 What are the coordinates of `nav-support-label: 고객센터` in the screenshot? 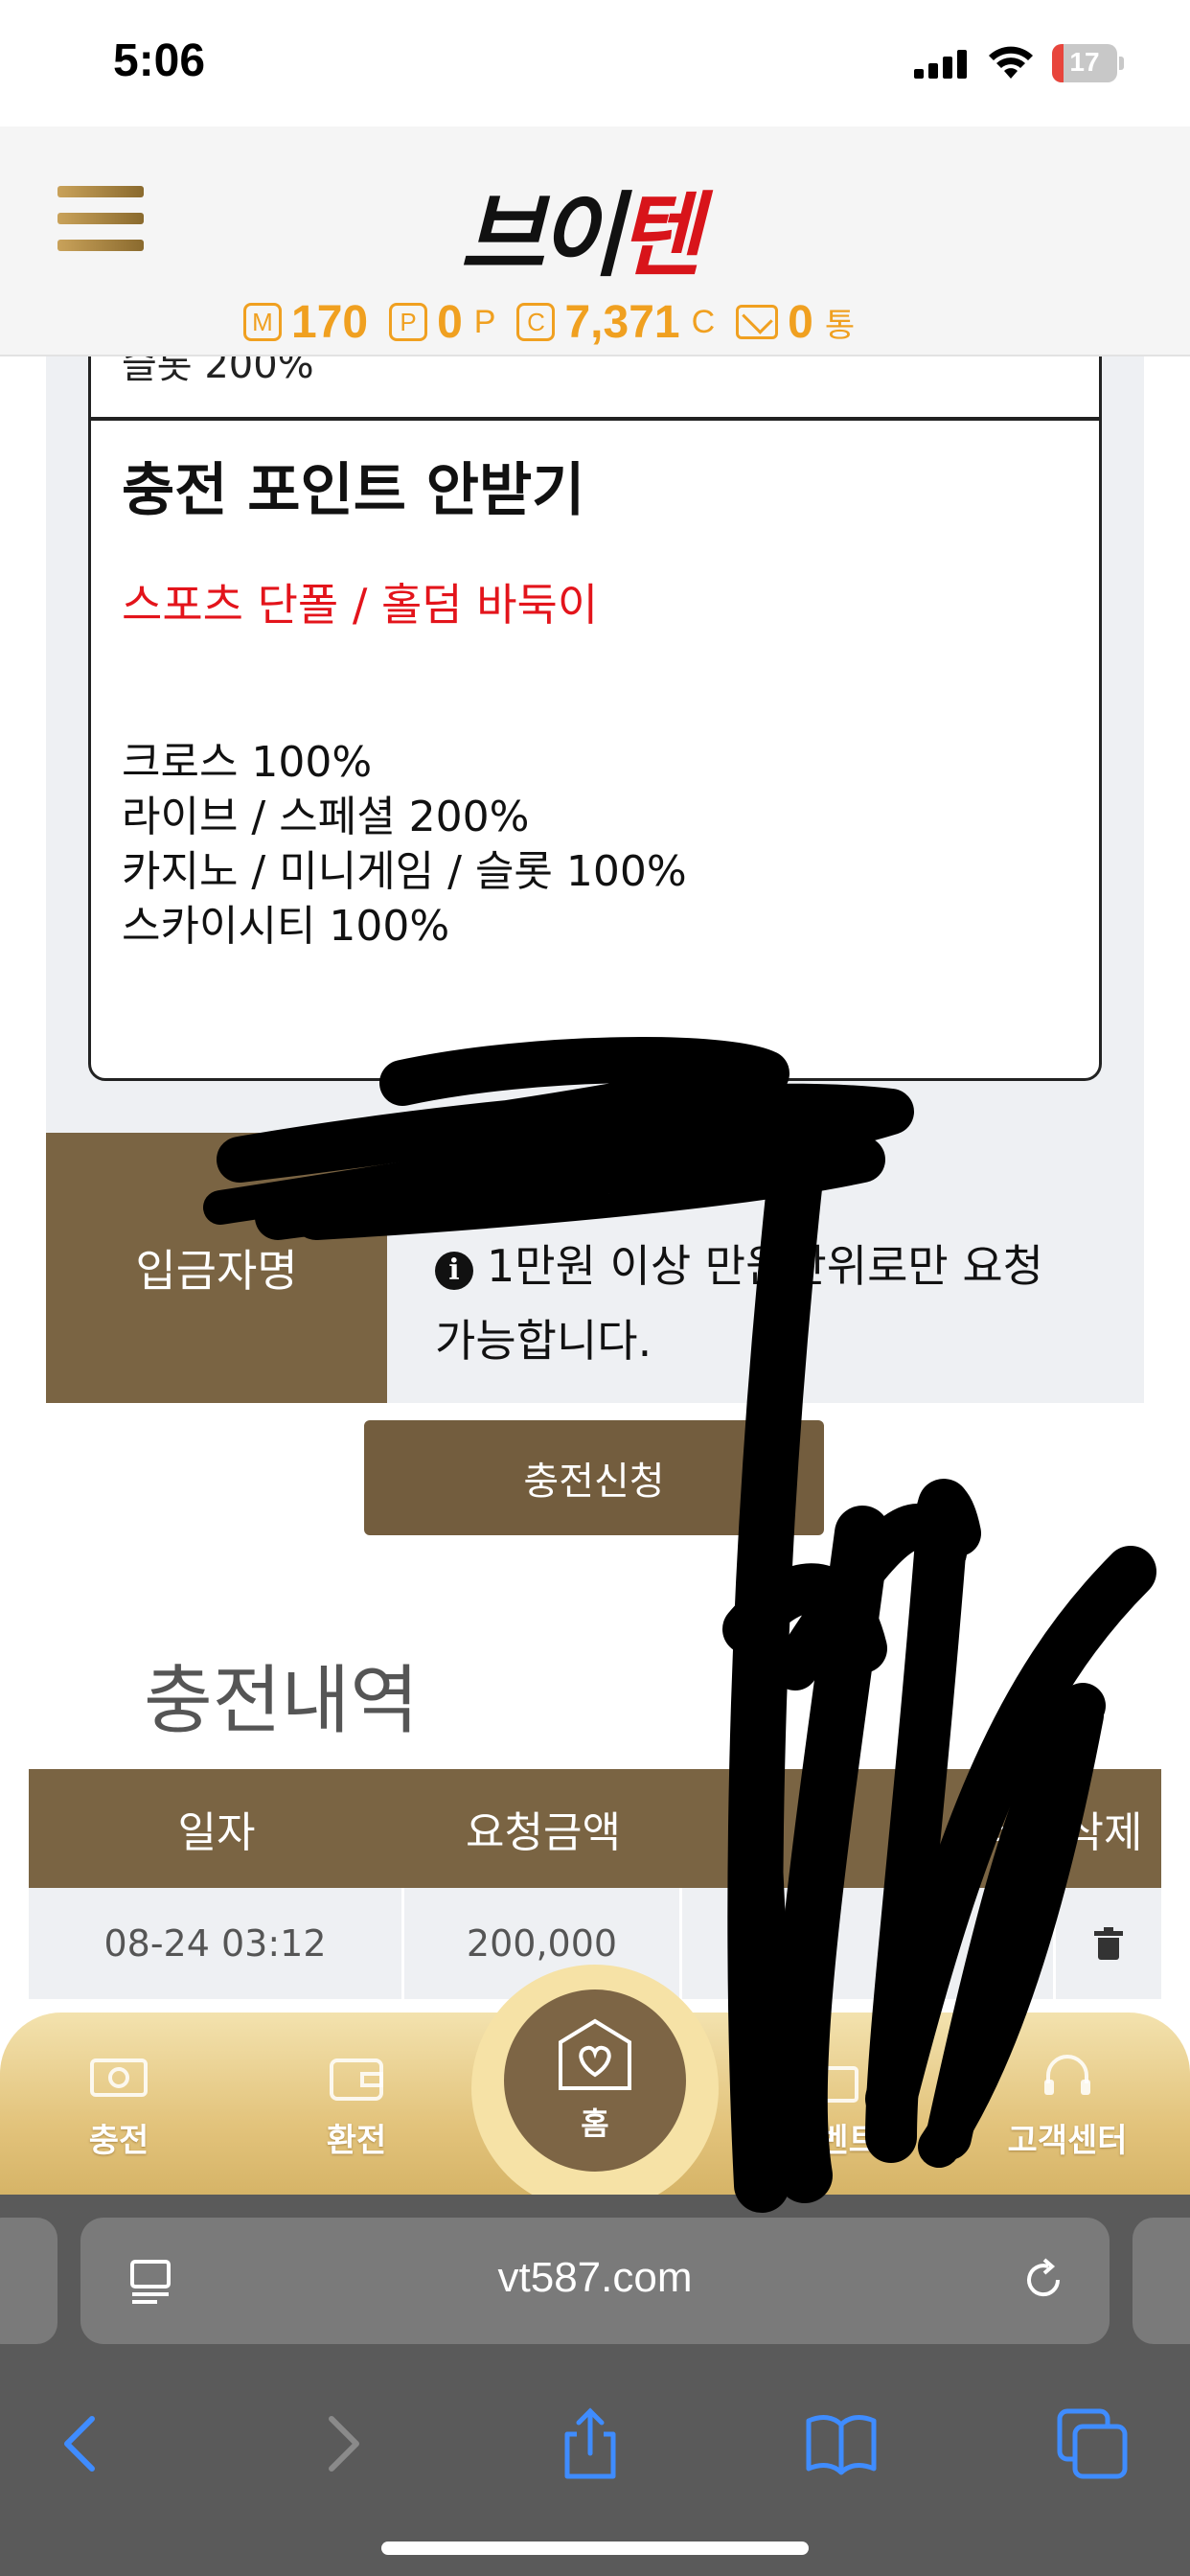 It's located at (1068, 2141).